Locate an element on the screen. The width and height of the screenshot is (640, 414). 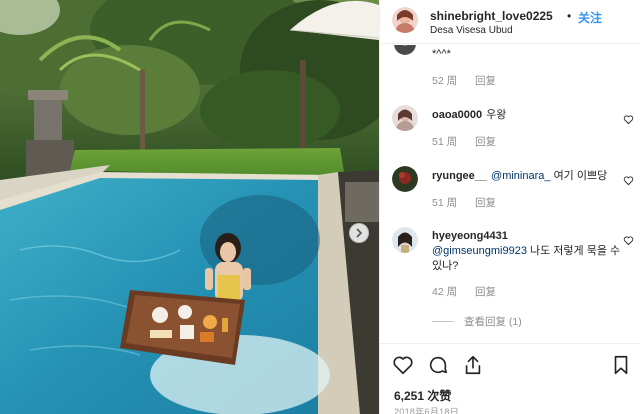
comment-mention: @gimseungmi9923 is located at coordinates (479, 251).